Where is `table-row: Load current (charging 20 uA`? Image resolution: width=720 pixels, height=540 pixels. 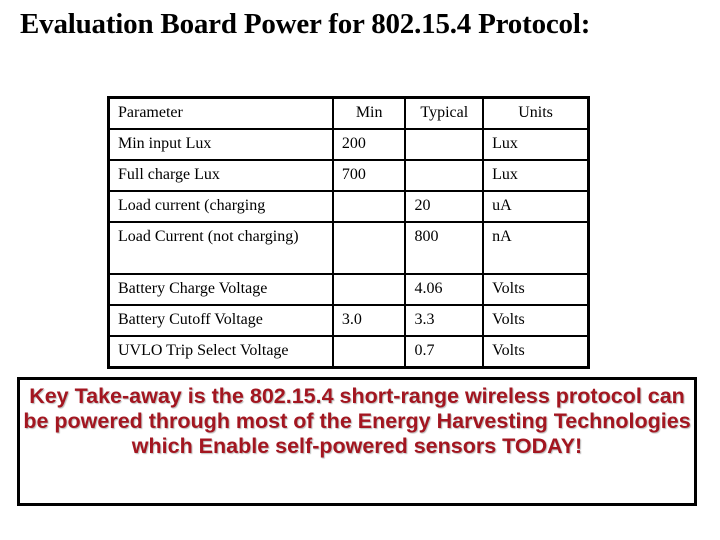
table-row: Load current (charging 20 uA is located at coordinates (348, 206).